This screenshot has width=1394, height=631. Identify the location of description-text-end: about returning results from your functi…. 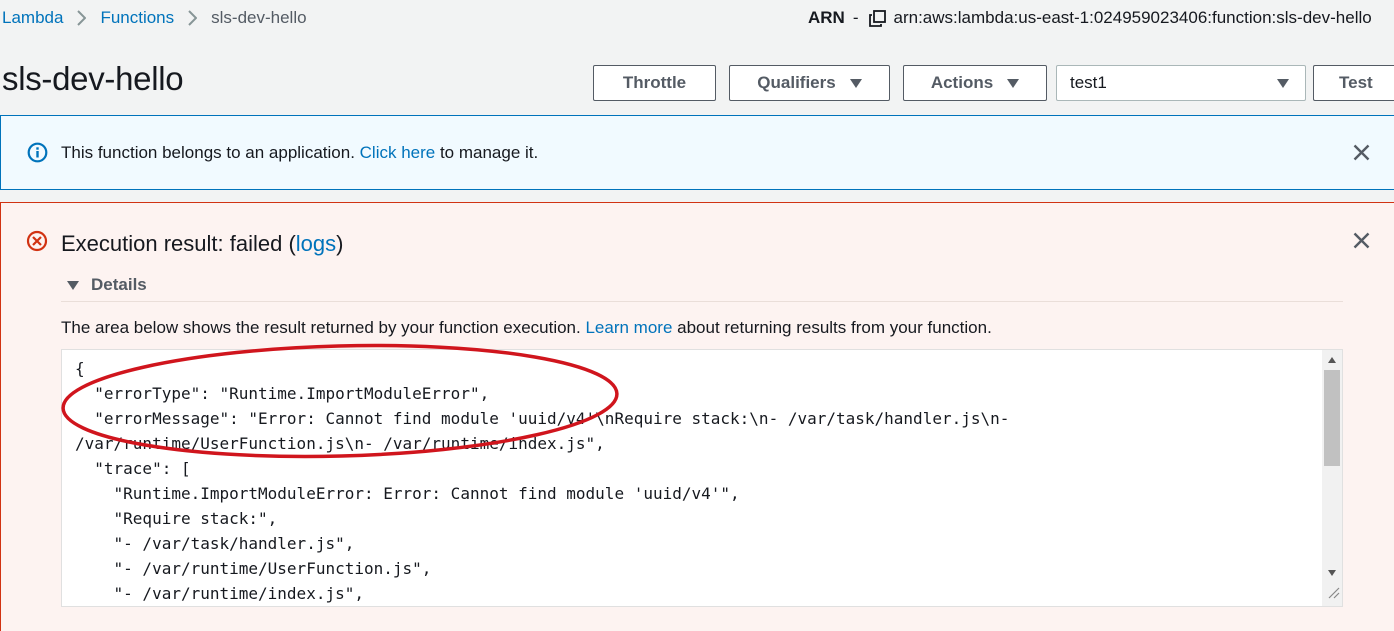
(832, 327).